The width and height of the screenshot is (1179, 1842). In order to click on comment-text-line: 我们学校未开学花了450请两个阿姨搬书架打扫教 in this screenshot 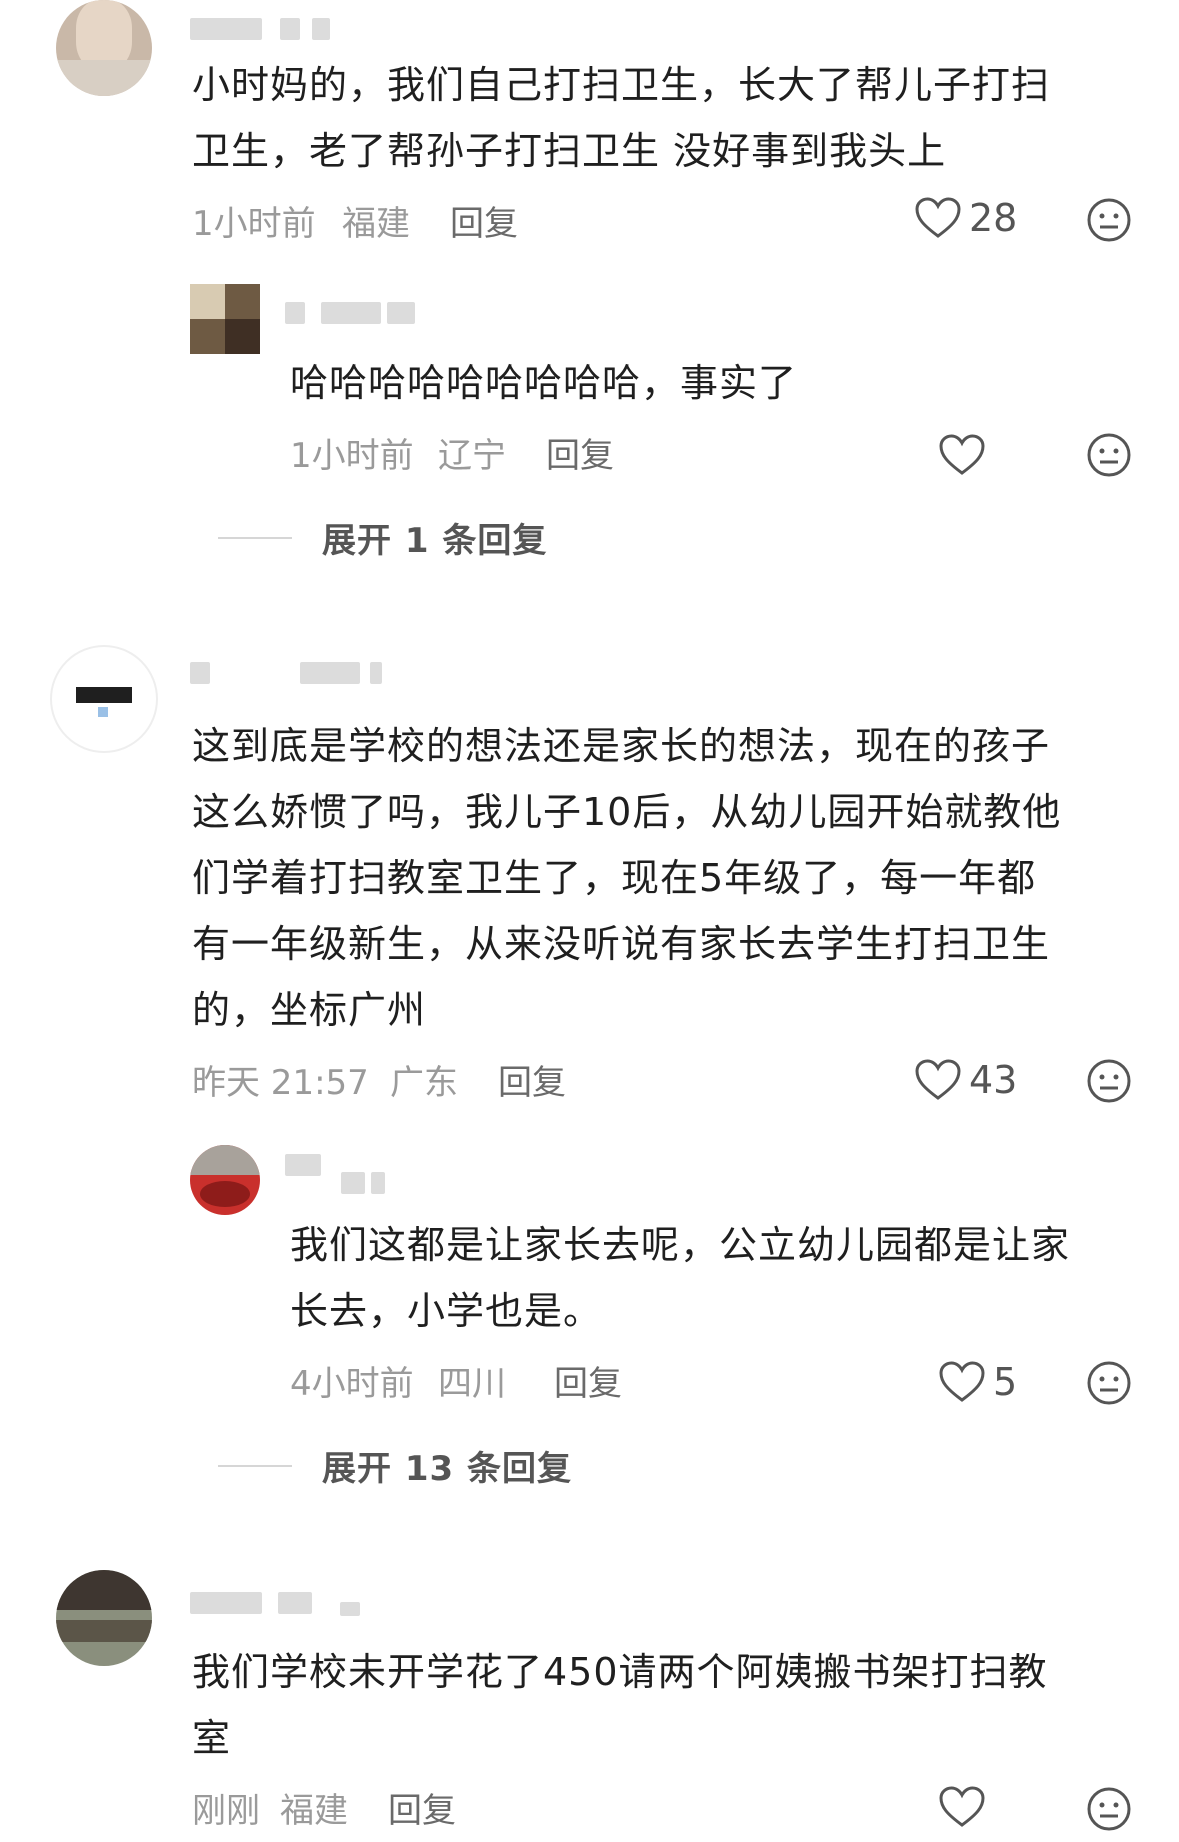, I will do `click(620, 1672)`.